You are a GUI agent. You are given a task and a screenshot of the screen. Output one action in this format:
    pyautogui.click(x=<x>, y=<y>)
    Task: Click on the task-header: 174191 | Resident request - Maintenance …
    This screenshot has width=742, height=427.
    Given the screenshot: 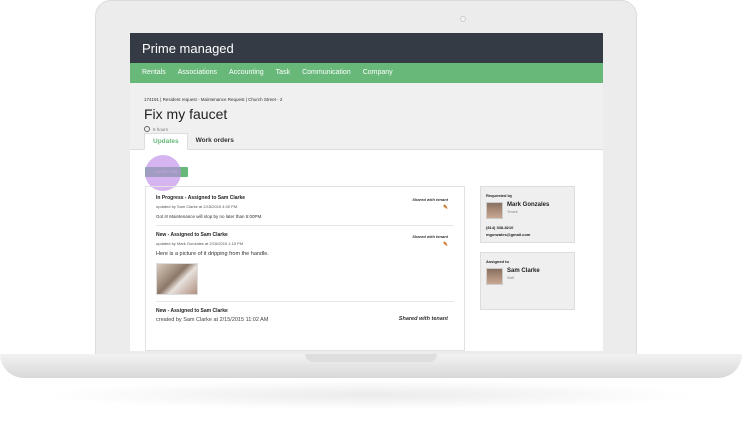 What is the action you would take?
    pyautogui.click(x=366, y=116)
    